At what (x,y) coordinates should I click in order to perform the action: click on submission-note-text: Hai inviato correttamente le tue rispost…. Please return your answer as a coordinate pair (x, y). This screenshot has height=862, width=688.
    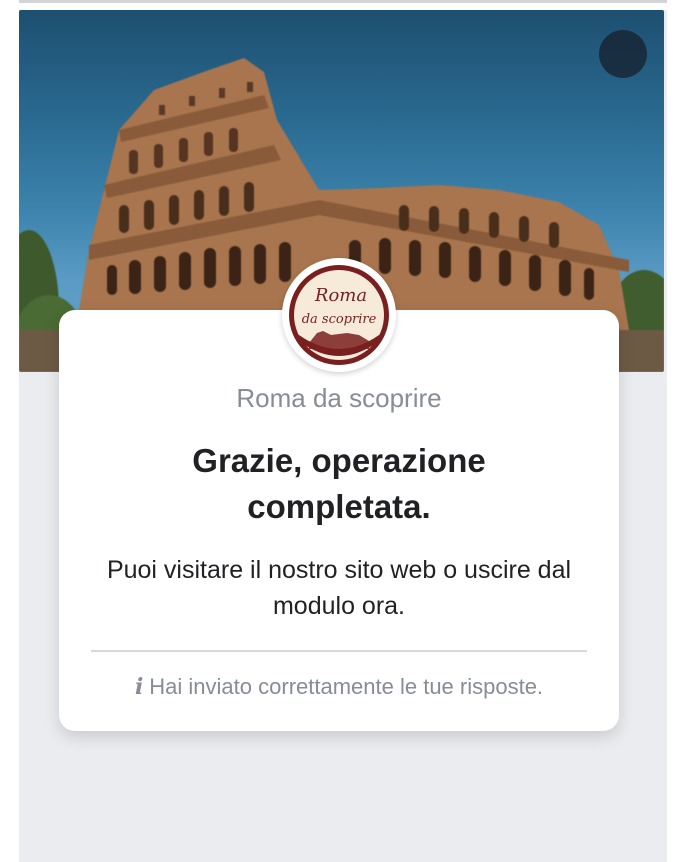
    Looking at the image, I should click on (346, 686).